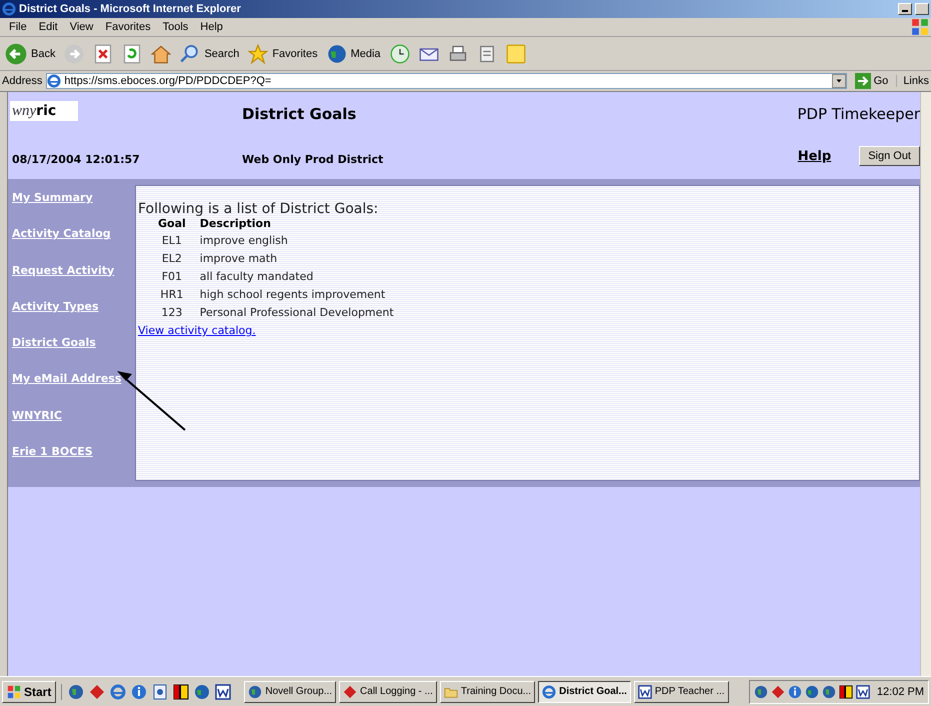 The width and height of the screenshot is (931, 706). Describe the element at coordinates (862, 81) in the screenshot. I see `arrow-icon` at that location.